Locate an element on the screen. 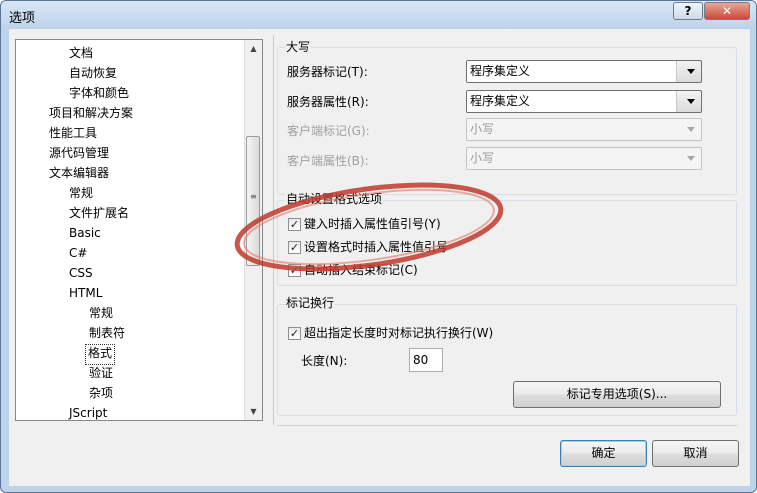  title-bar: 选项 ? ✕ is located at coordinates (378, 15).